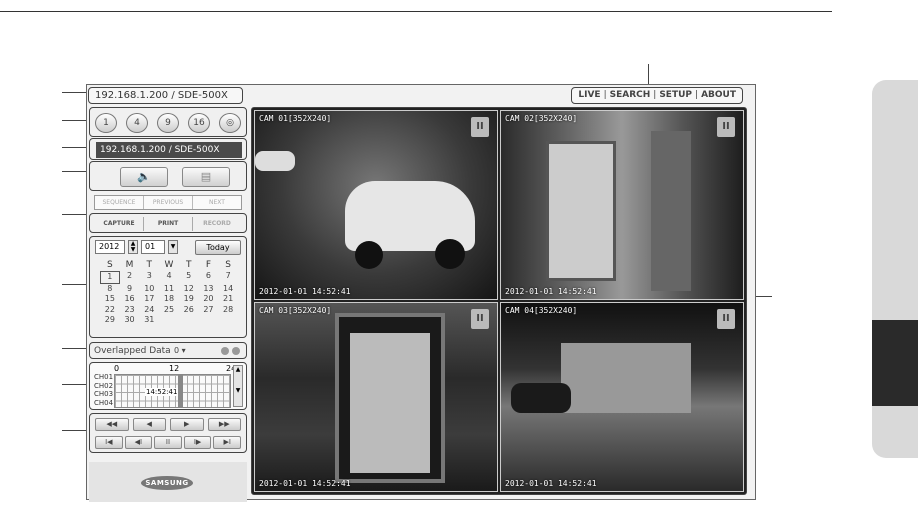 Image resolution: width=918 pixels, height=520 pixels. What do you see at coordinates (104, 402) in the screenshot?
I see `channel-label: CH04` at bounding box center [104, 402].